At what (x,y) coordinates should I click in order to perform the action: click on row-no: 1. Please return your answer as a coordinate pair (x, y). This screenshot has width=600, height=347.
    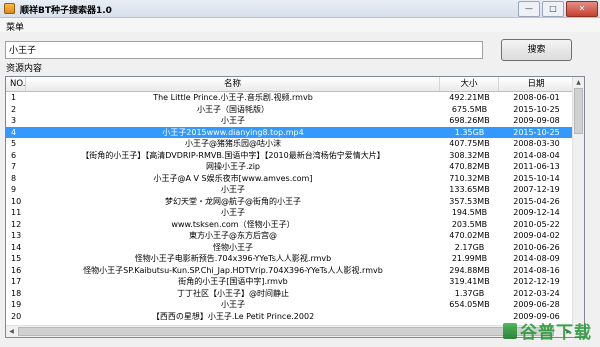
    Looking at the image, I should click on (14, 97).